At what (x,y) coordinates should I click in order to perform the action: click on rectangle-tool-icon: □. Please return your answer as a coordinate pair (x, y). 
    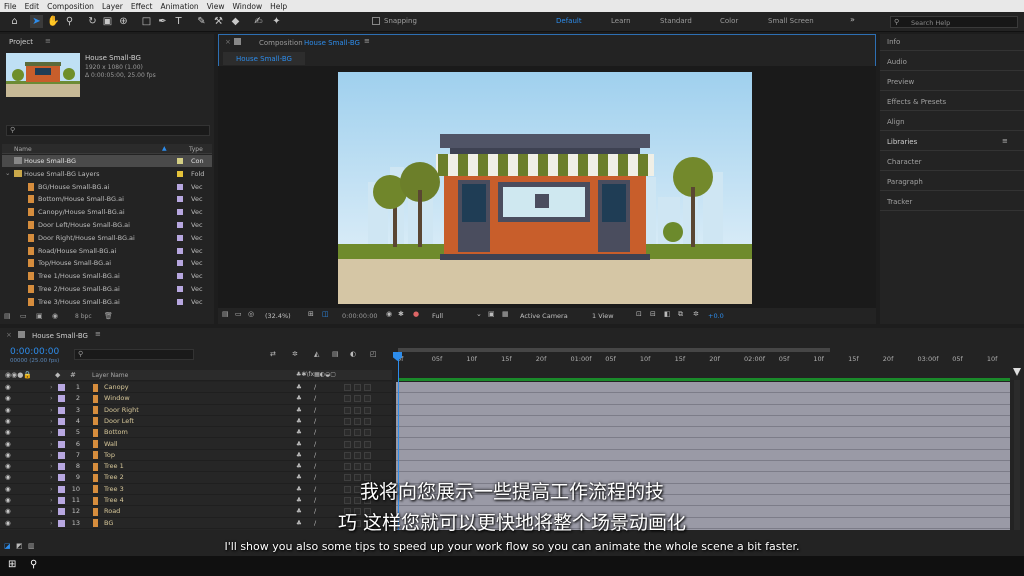
    Looking at the image, I should click on (146, 21).